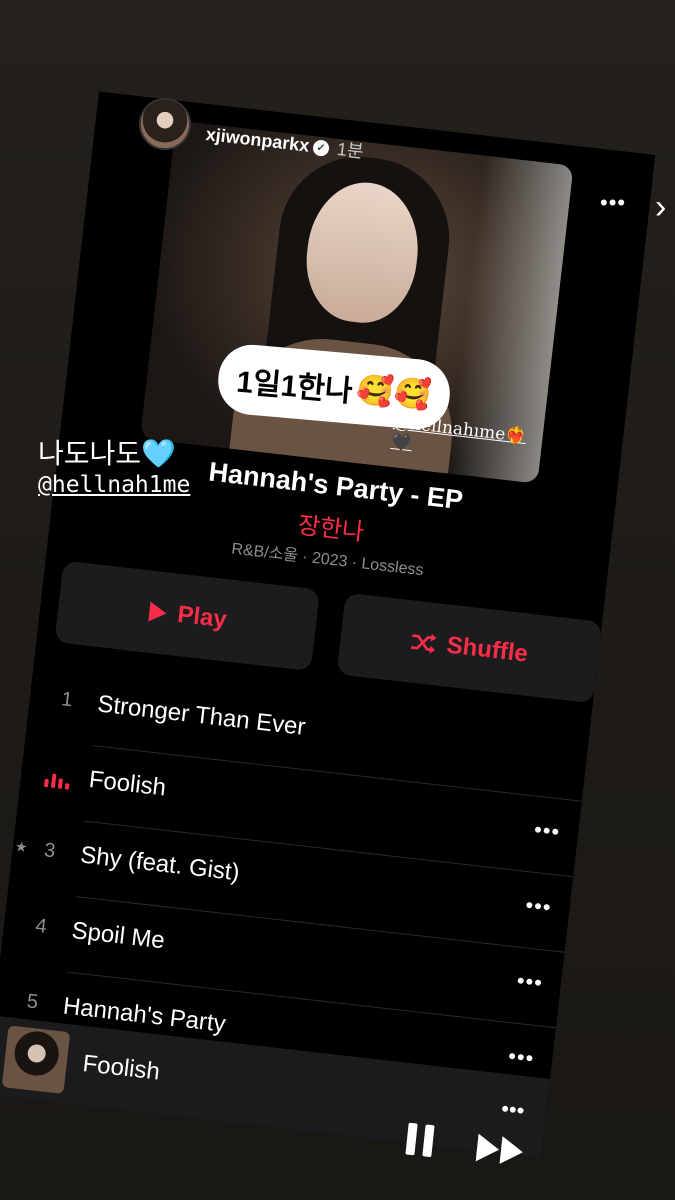 Image resolution: width=675 pixels, height=1200 pixels. Describe the element at coordinates (487, 649) in the screenshot. I see `shuffle-label: Shuffle` at that location.